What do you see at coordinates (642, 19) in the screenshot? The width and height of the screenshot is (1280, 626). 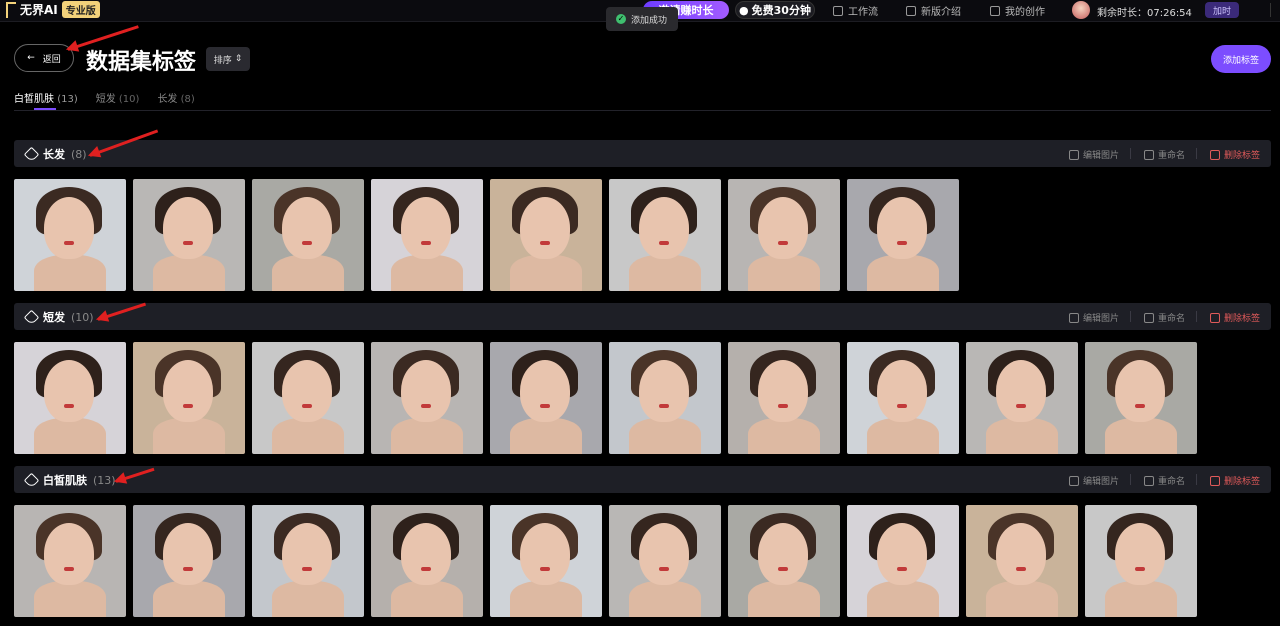 I see `success-toast: ✓ 添加成功` at bounding box center [642, 19].